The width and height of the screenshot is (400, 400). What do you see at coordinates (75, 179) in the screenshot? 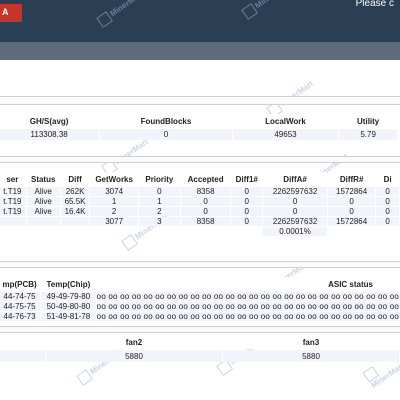
I see `pools-header: Diff` at bounding box center [75, 179].